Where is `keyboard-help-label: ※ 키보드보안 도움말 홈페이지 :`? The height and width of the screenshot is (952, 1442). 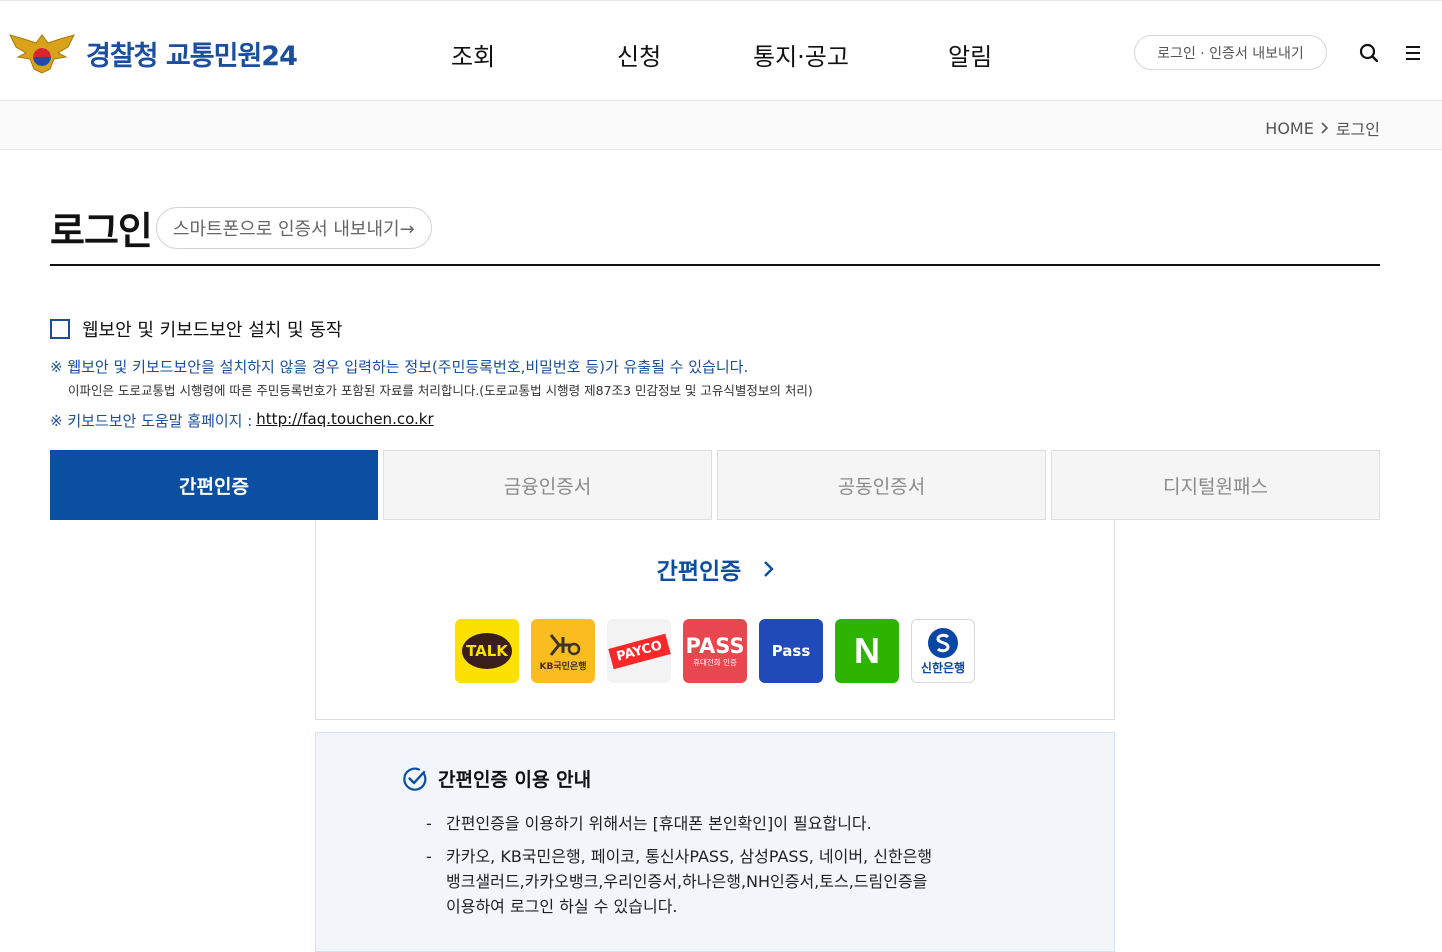
keyboard-help-label: ※ 키보드보안 도움말 홈페이지 : is located at coordinates (151, 421).